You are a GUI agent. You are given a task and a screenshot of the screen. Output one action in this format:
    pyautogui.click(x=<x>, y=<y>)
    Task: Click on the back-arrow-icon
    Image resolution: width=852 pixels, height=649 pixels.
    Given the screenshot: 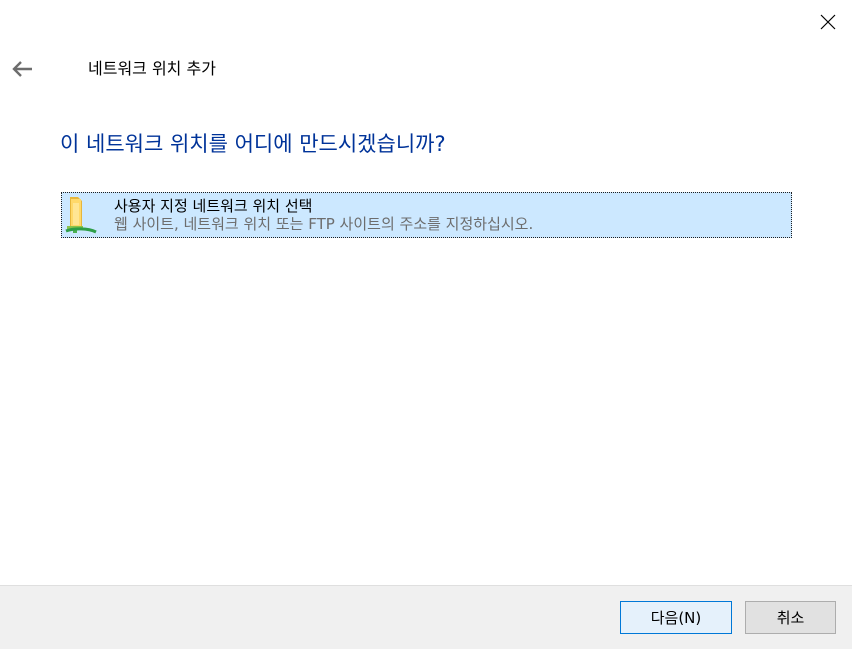 What is the action you would take?
    pyautogui.click(x=22, y=69)
    